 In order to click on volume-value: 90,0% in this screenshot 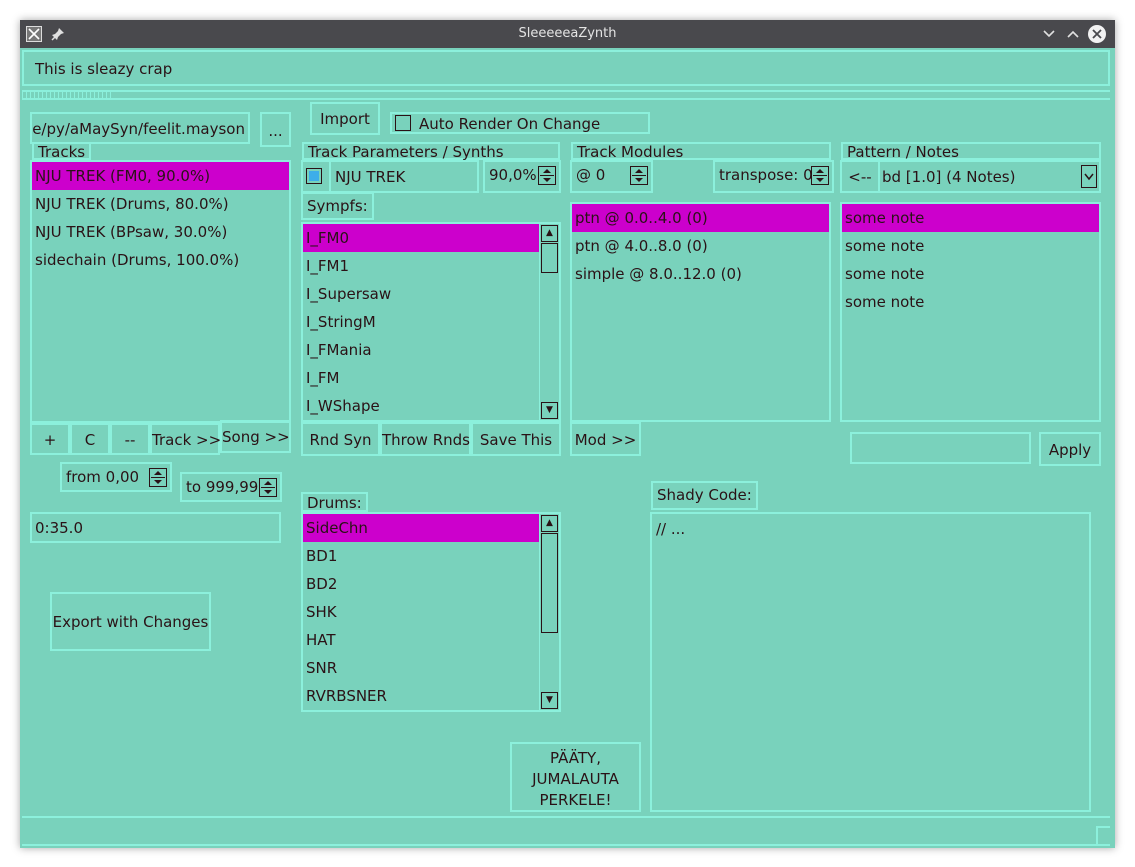, I will do `click(513, 175)`.